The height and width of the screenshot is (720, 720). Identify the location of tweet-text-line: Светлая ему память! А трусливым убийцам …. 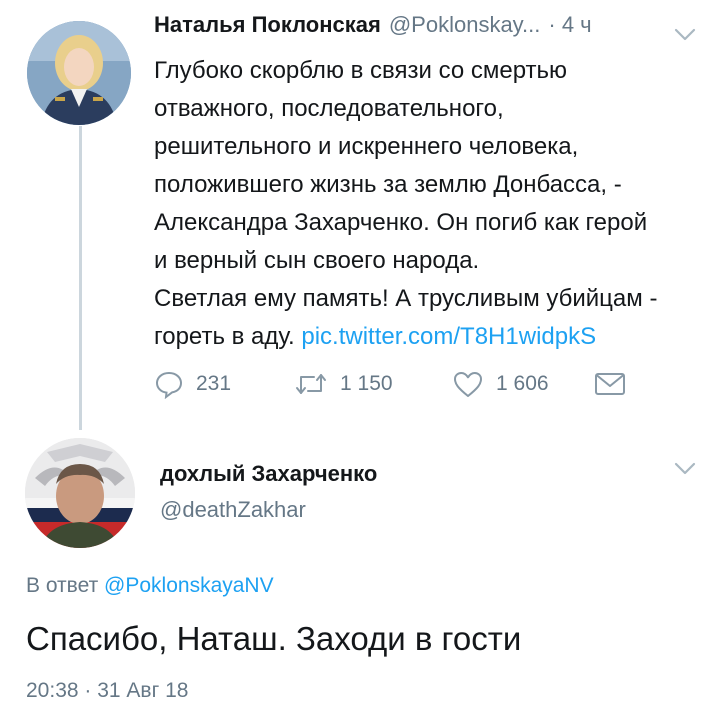
(406, 298).